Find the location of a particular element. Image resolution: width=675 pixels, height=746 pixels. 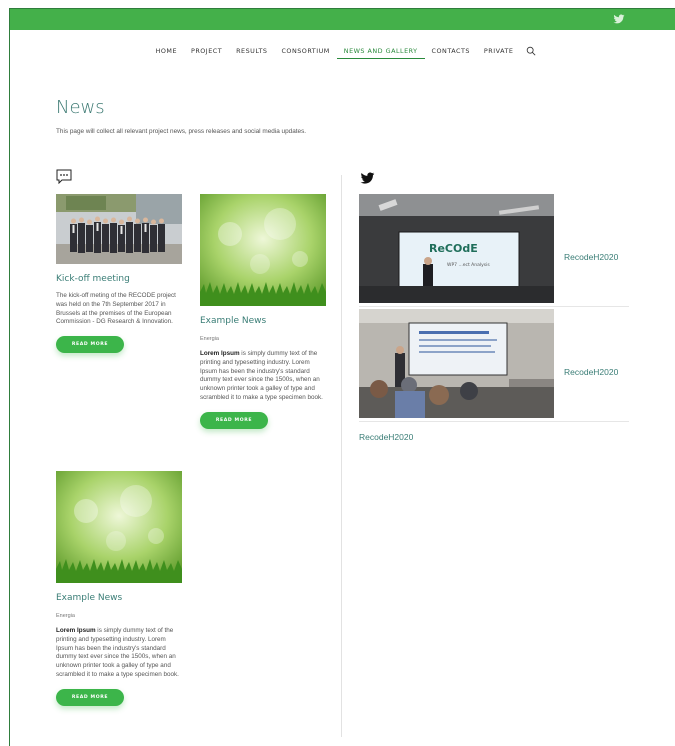

nav-private: PRIVATE is located at coordinates (498, 51).